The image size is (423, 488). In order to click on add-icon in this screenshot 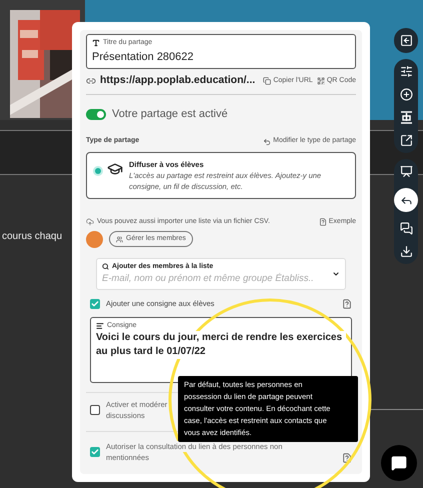, I will do `click(406, 94)`.